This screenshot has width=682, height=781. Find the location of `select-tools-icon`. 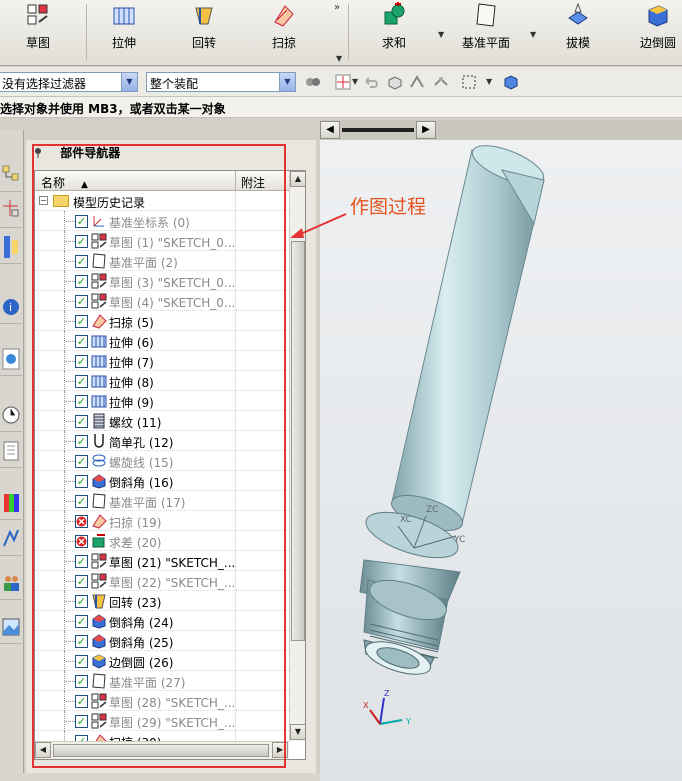

select-tools-icon is located at coordinates (313, 82).